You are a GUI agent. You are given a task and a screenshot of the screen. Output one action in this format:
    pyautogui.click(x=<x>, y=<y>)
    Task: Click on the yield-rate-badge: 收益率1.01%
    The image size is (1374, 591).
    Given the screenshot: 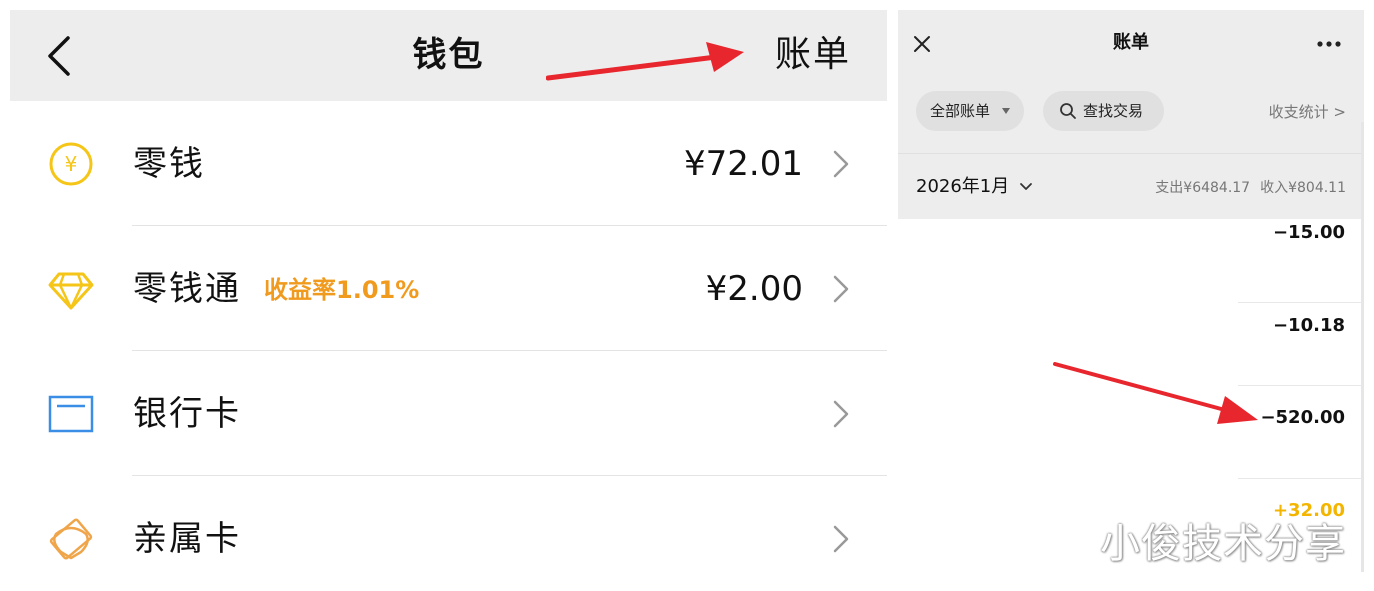 What is the action you would take?
    pyautogui.click(x=342, y=290)
    